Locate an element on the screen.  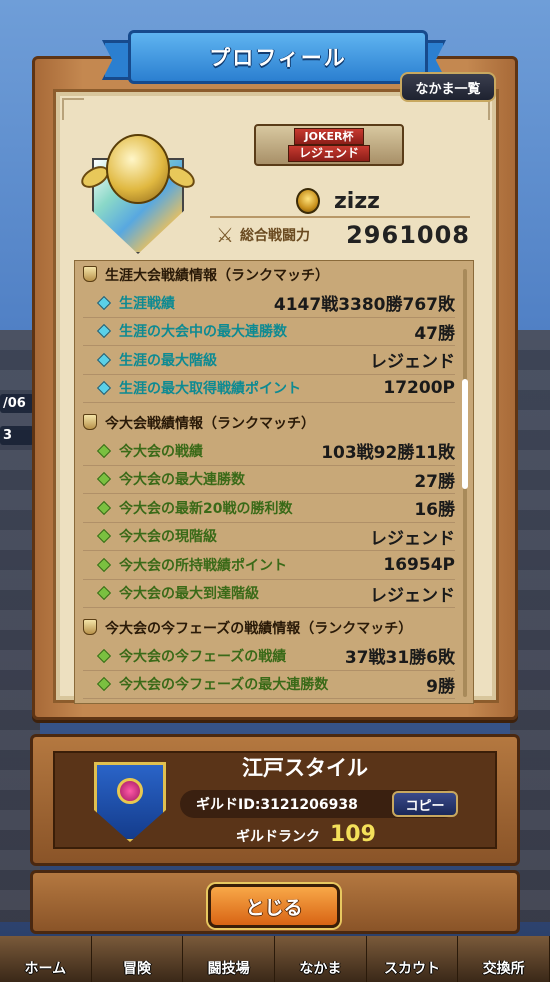
stat-row: 今大会の現階級 レジェンド is located at coordinates (269, 537).